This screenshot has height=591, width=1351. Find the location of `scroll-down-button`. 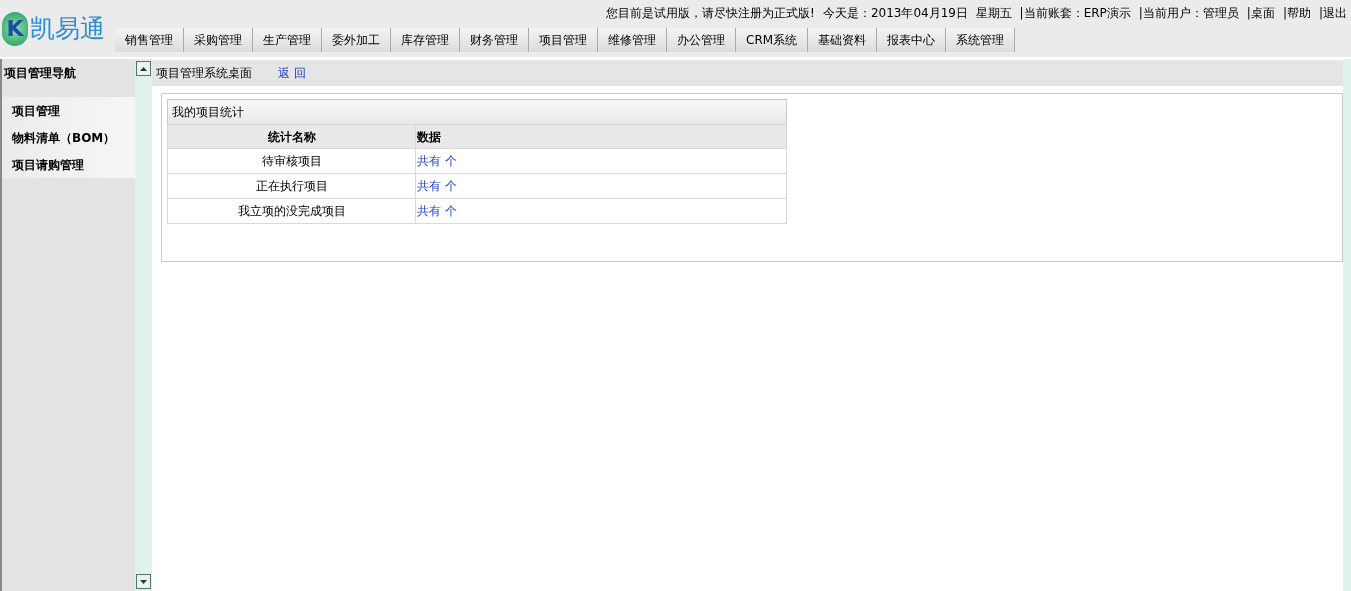

scroll-down-button is located at coordinates (143, 581).